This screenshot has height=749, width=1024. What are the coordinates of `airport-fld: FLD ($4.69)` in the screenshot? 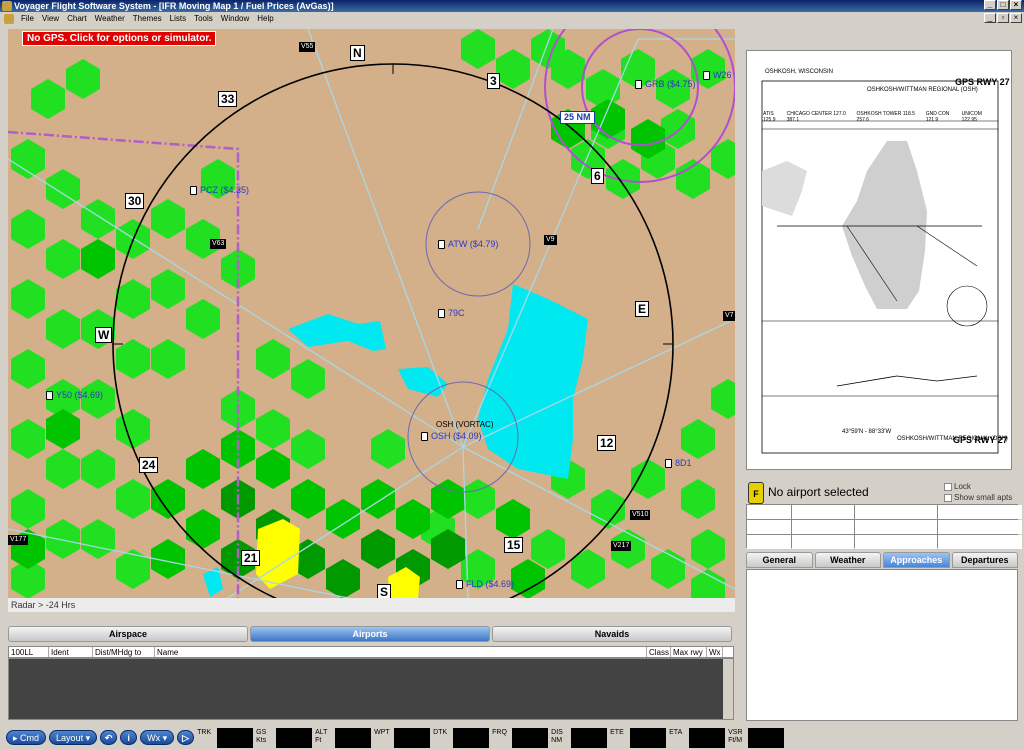 It's located at (485, 584).